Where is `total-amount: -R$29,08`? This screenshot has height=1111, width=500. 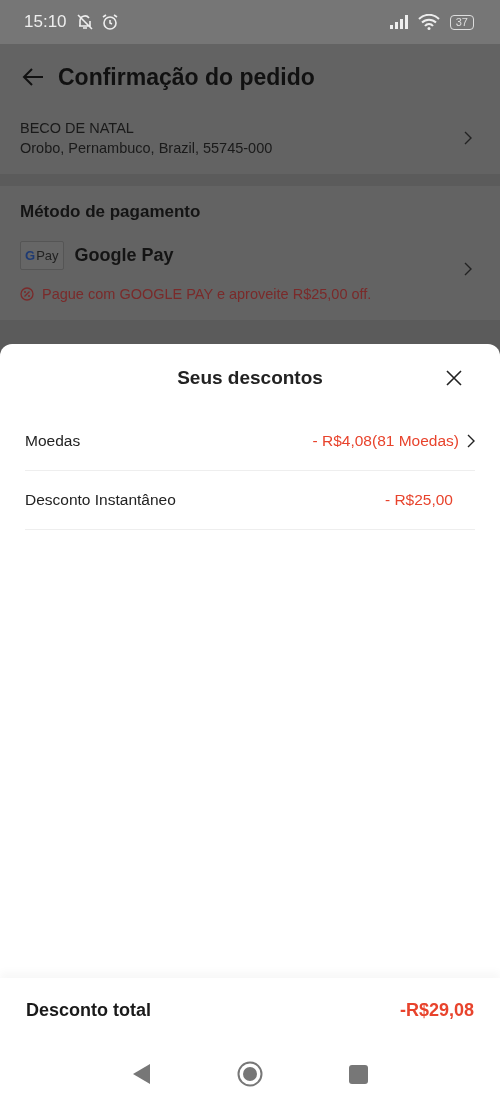 total-amount: -R$29,08 is located at coordinates (436, 1010).